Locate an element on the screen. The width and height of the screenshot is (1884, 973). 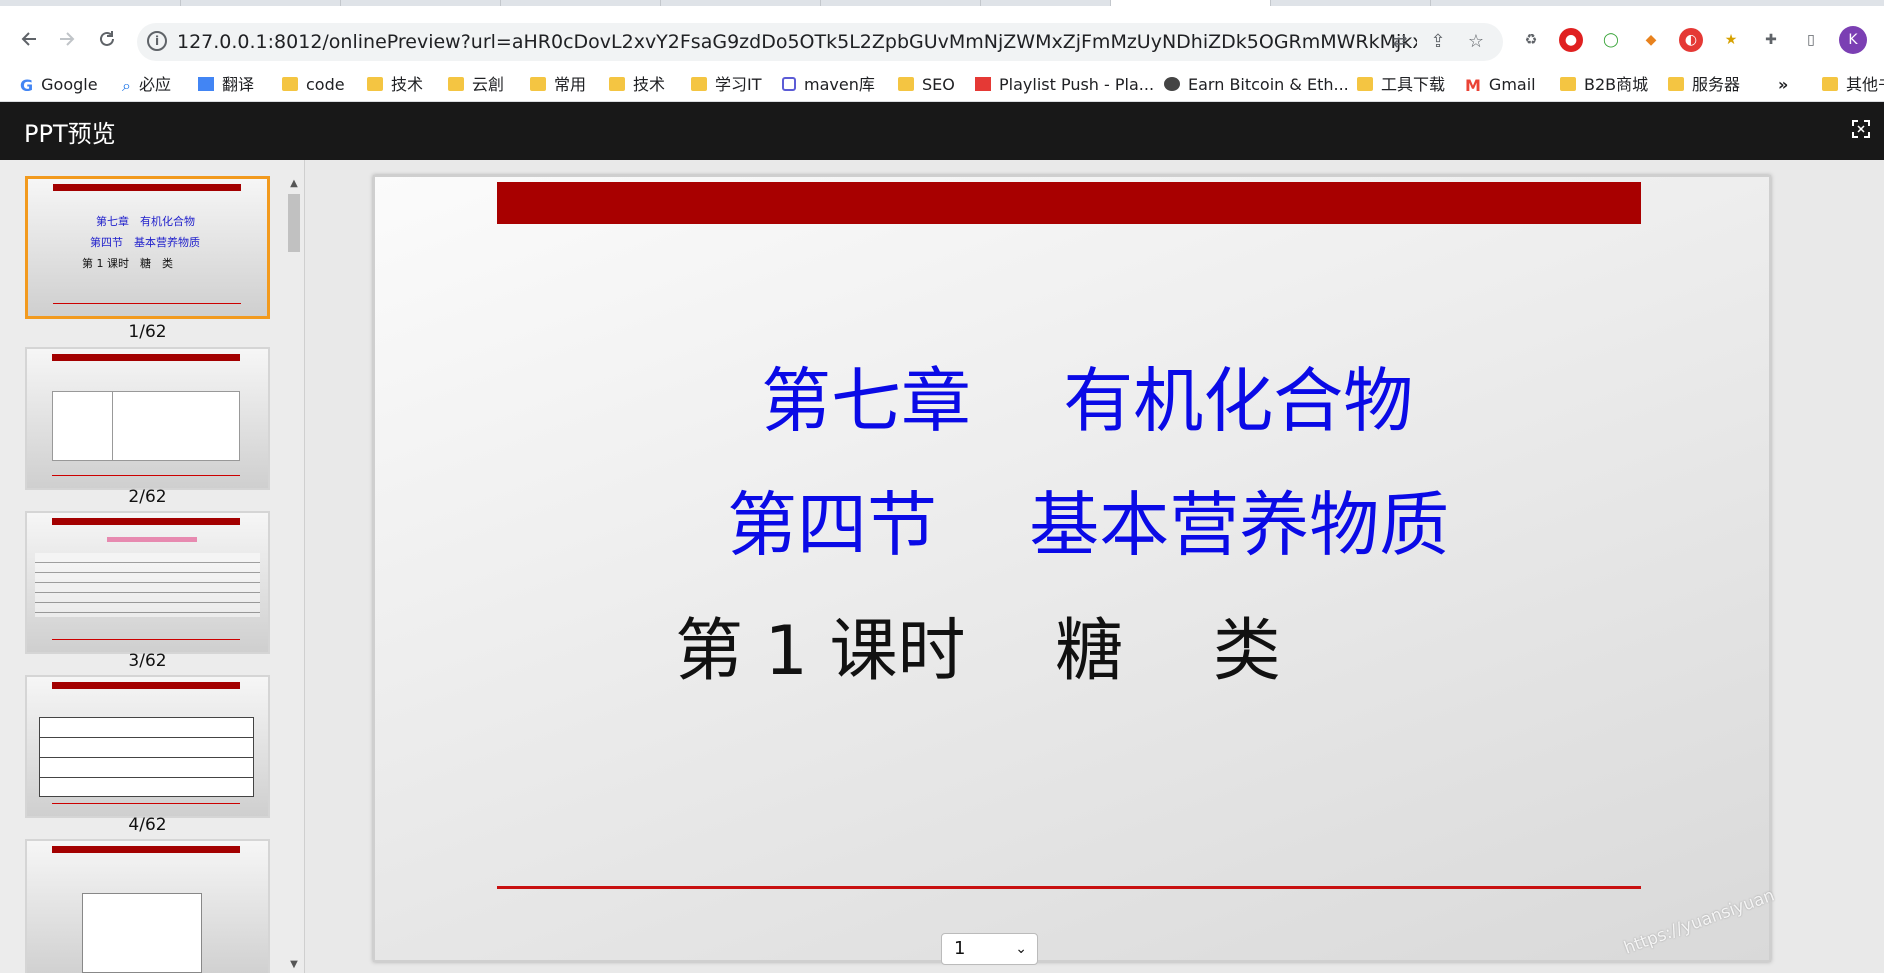
thumbnail-page-number: 2/62 is located at coordinates (147, 497).